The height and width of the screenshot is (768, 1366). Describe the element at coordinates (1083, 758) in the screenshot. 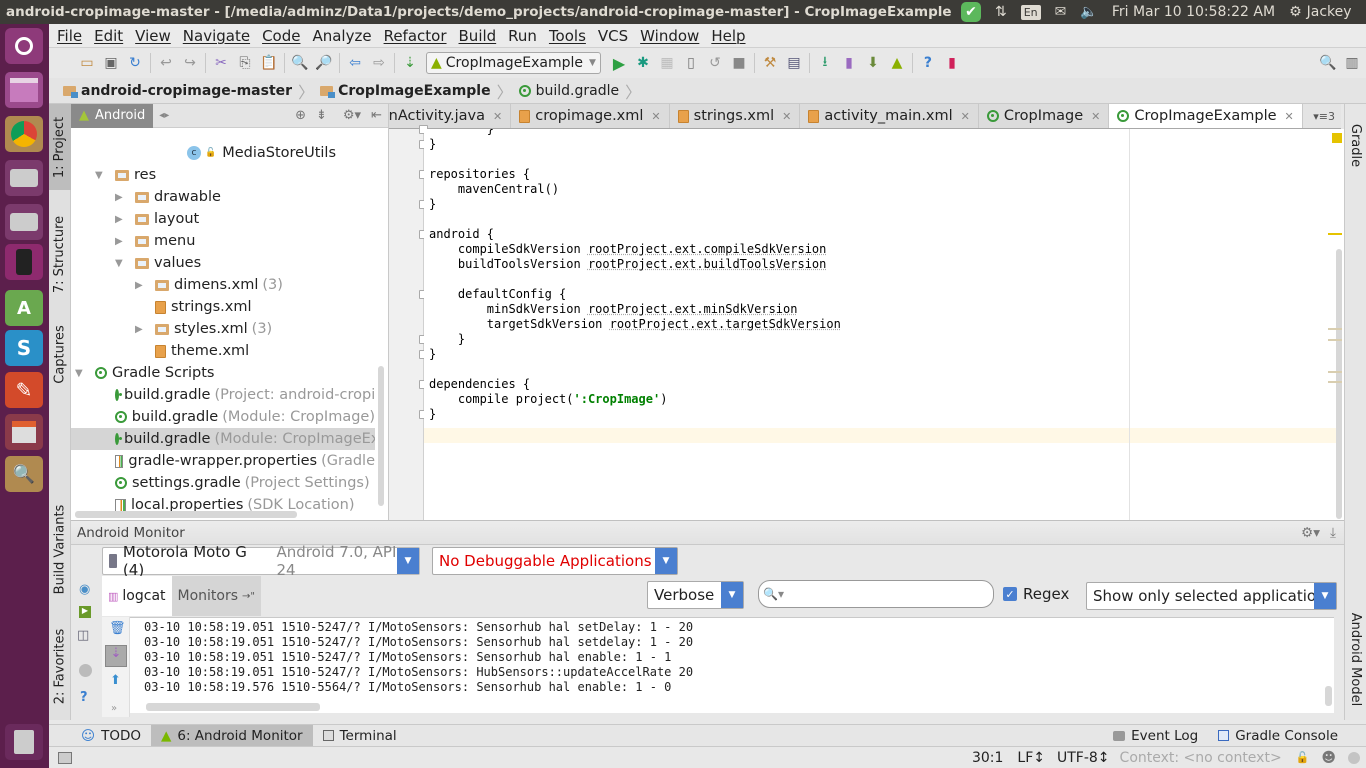

I see `encoding-select: UTF-8↕` at that location.